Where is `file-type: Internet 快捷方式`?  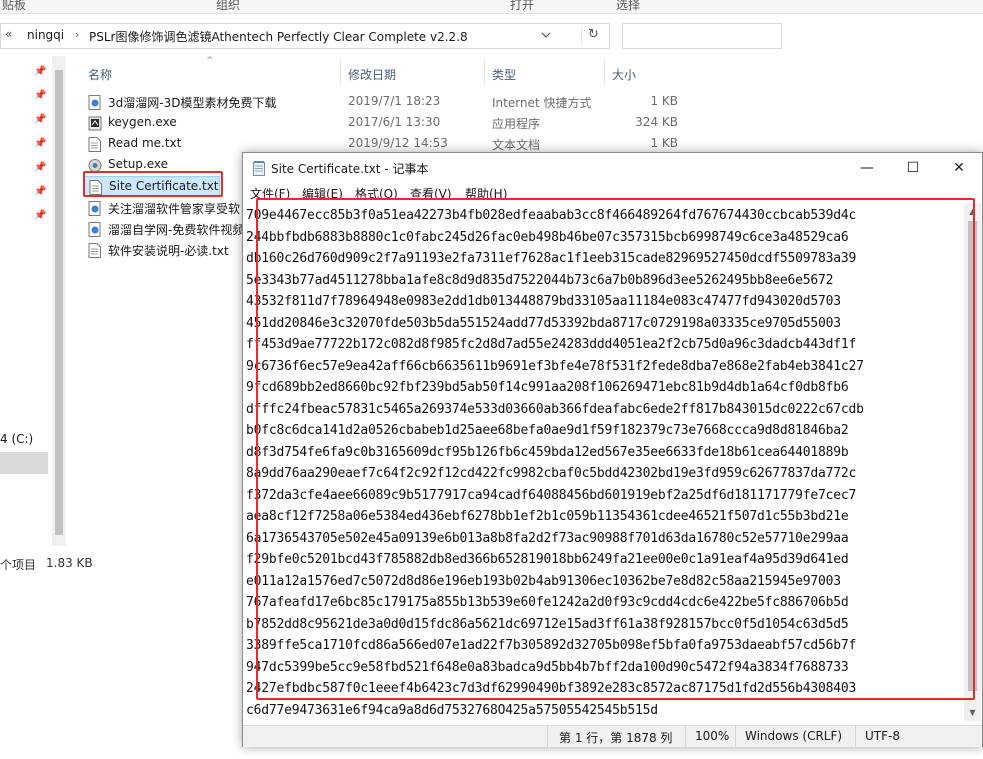
file-type: Internet 快捷方式 is located at coordinates (542, 103).